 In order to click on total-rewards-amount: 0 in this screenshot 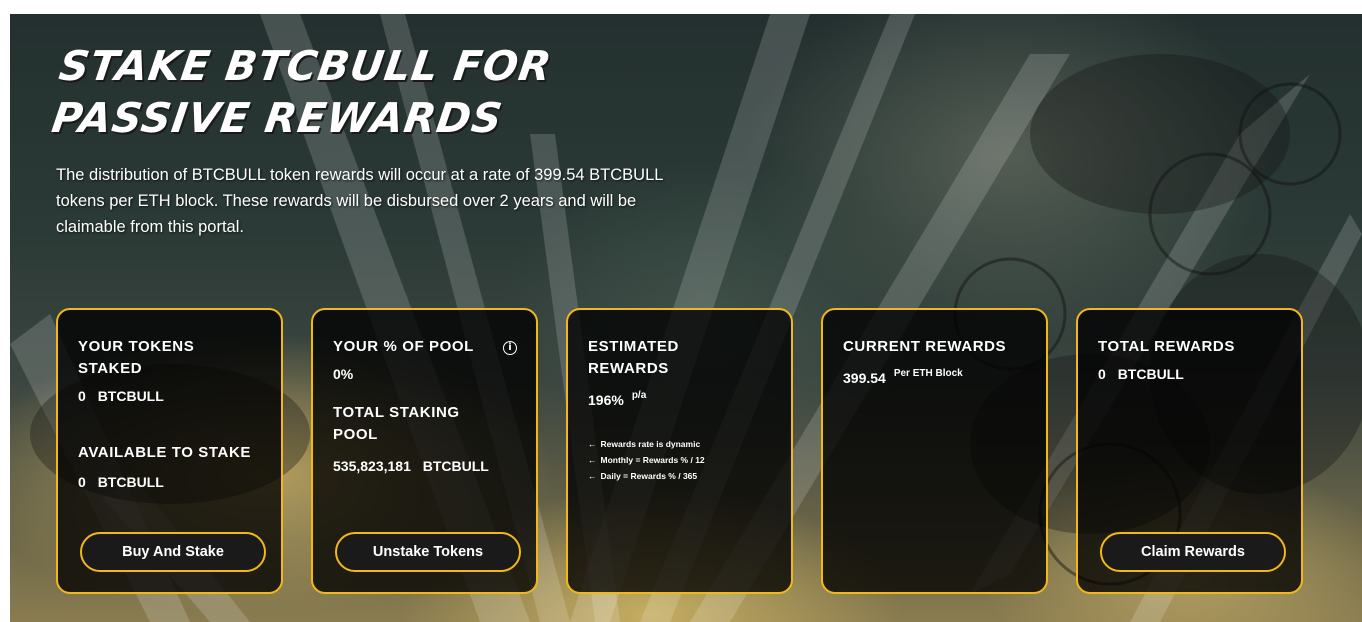, I will do `click(1102, 374)`.